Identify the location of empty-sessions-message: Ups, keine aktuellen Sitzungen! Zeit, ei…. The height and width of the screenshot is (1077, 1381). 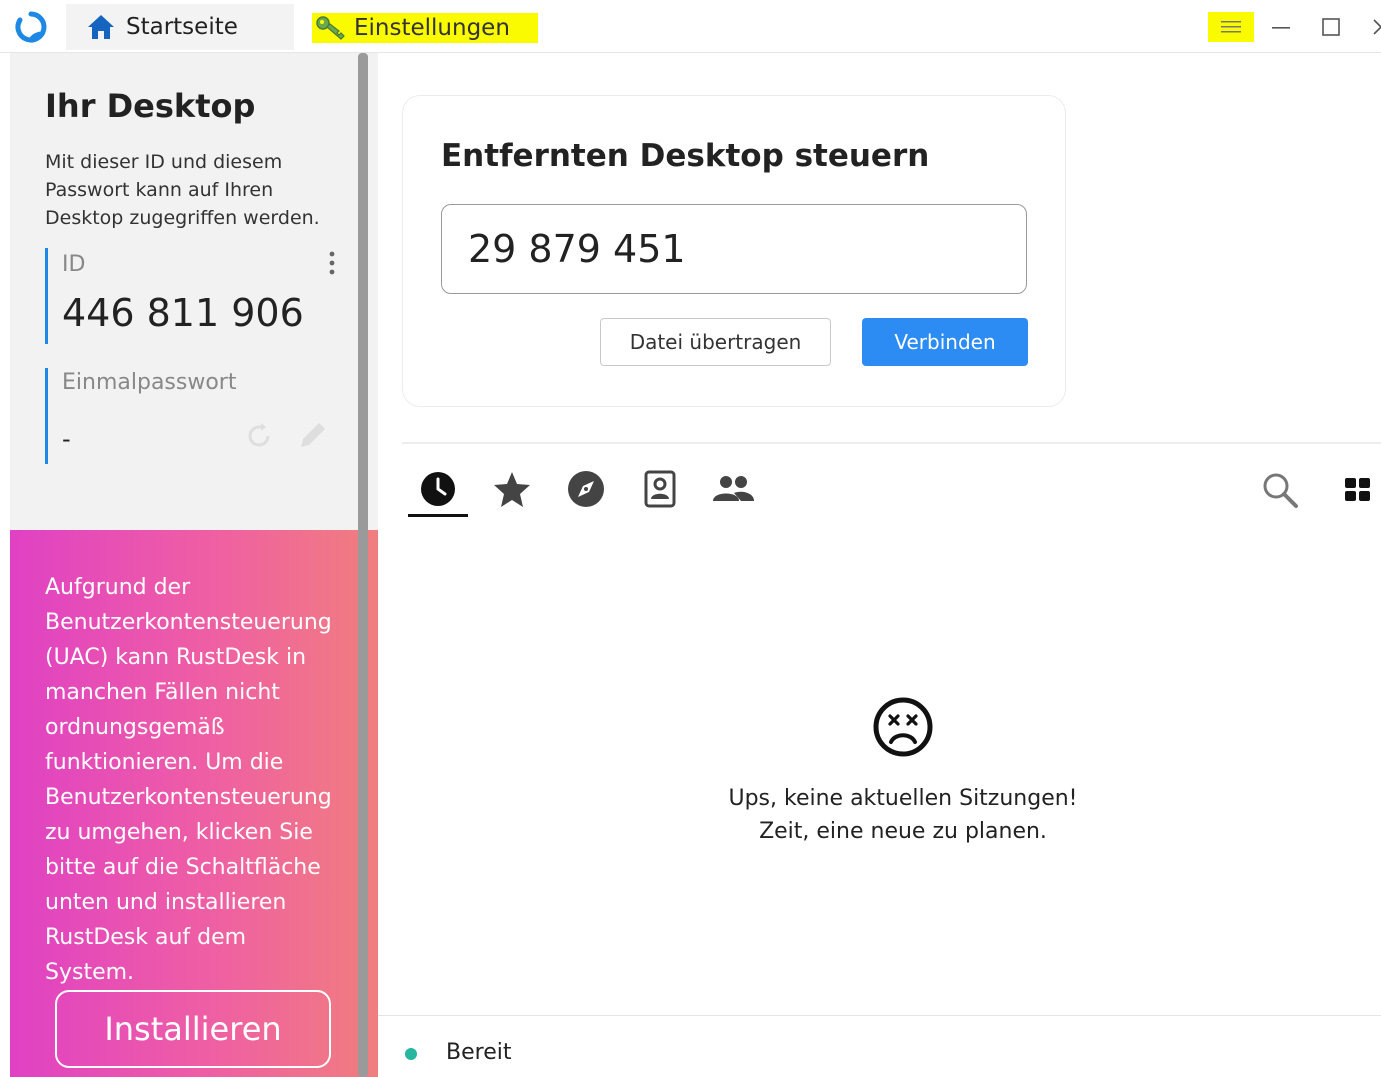
(903, 815).